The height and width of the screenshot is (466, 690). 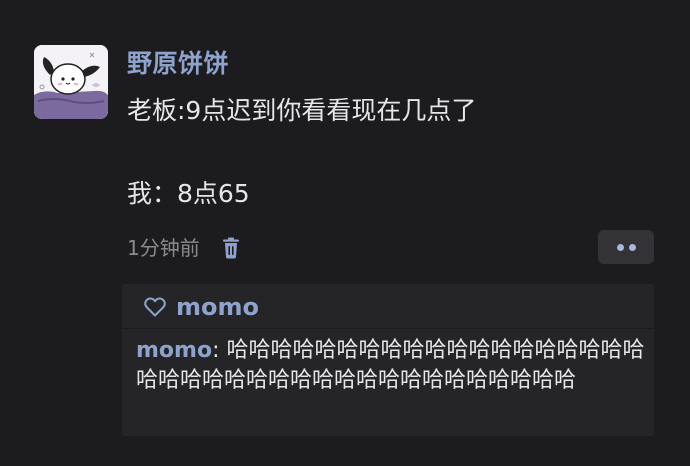 I want to click on liker-name: momo, so click(x=217, y=307).